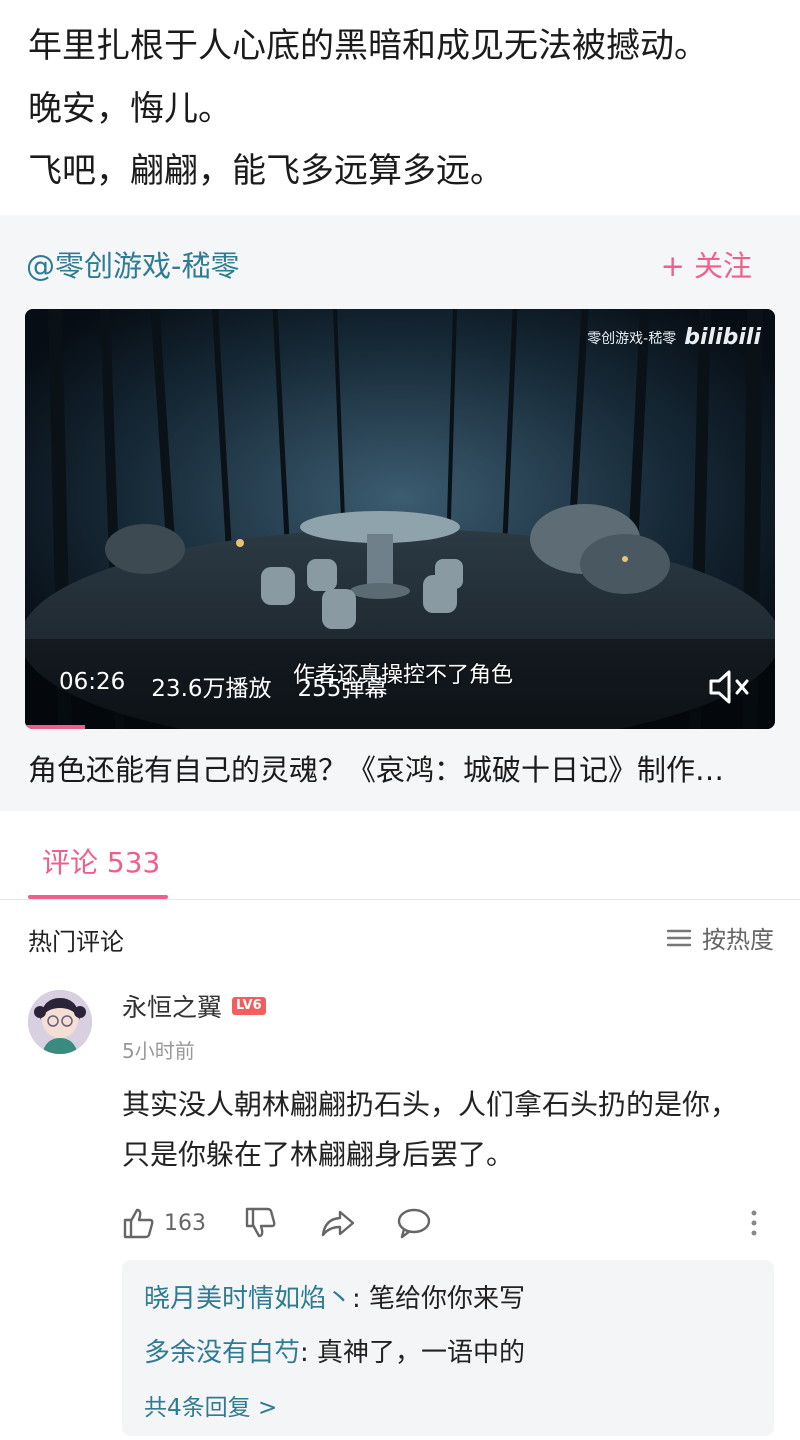 The image size is (800, 1440). What do you see at coordinates (368, 46) in the screenshot?
I see `article-line: 年里扎根于人心底的黑暗和成见无法被撼动。` at bounding box center [368, 46].